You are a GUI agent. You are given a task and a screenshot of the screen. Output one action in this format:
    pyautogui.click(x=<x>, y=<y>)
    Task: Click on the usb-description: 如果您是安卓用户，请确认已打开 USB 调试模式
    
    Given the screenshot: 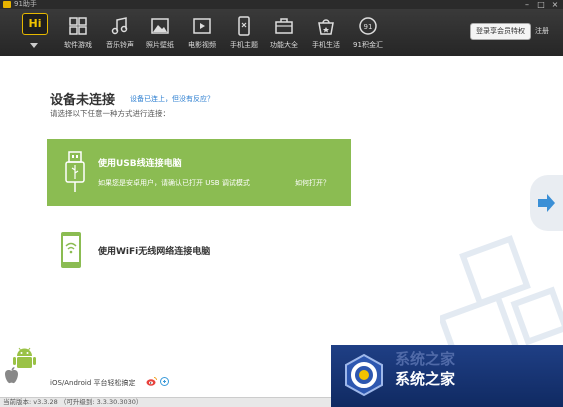 What is the action you would take?
    pyautogui.click(x=174, y=183)
    